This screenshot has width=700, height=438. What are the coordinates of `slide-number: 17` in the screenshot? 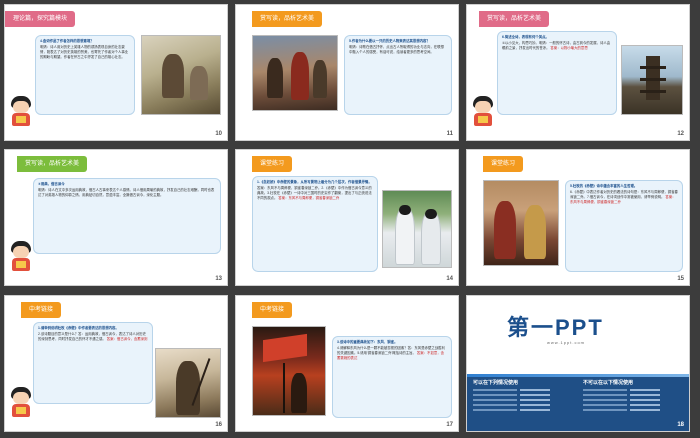 It's located at (449, 425).